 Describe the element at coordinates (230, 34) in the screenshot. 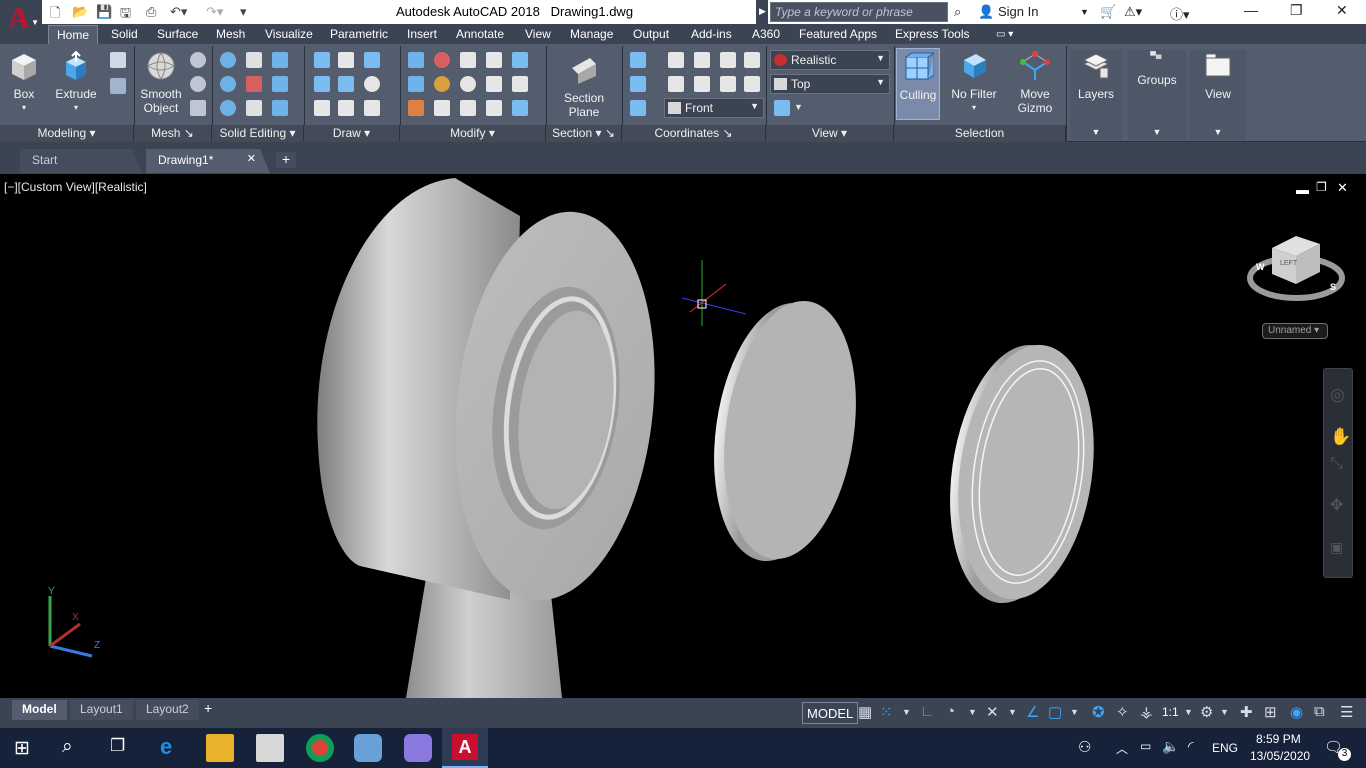

I see `tab-mesh: Mesh` at that location.